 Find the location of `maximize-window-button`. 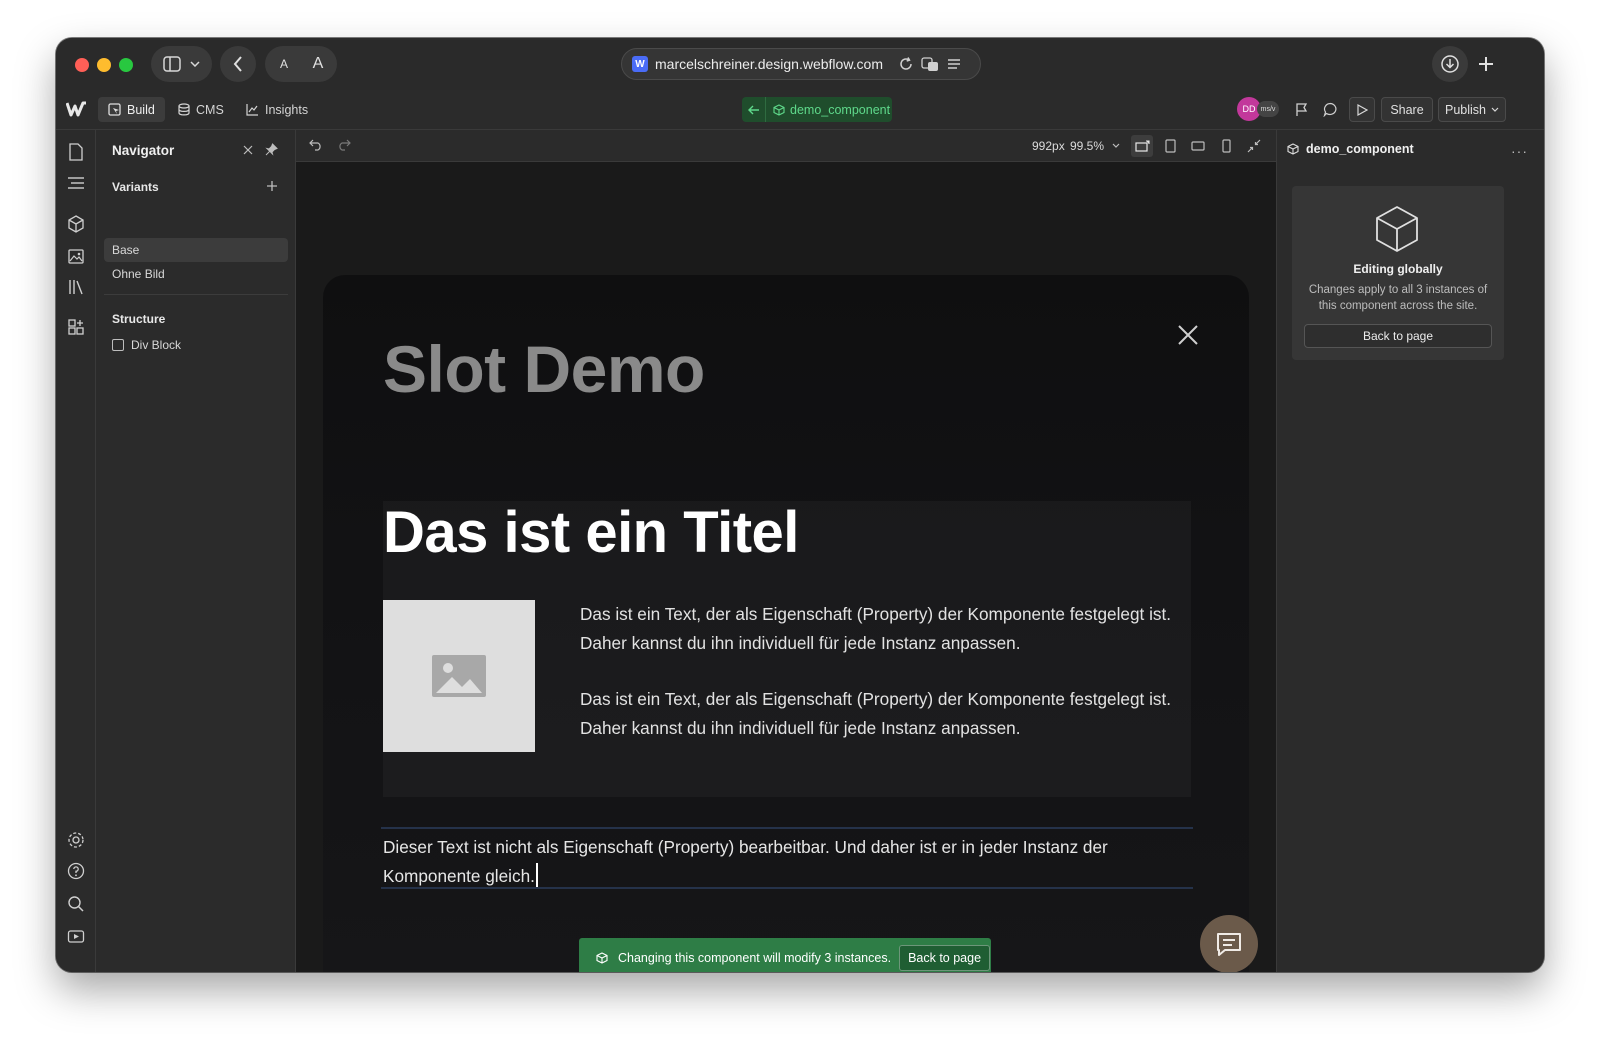

maximize-window-button is located at coordinates (126, 65).